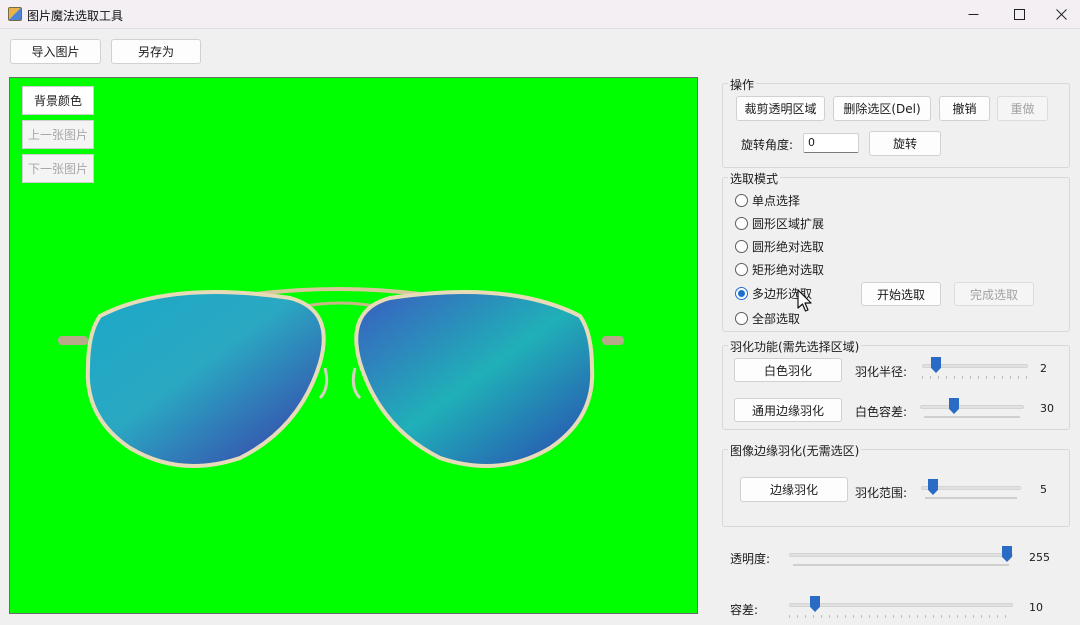 This screenshot has height=625, width=1080. I want to click on radio-single-point: 单点选择, so click(767, 200).